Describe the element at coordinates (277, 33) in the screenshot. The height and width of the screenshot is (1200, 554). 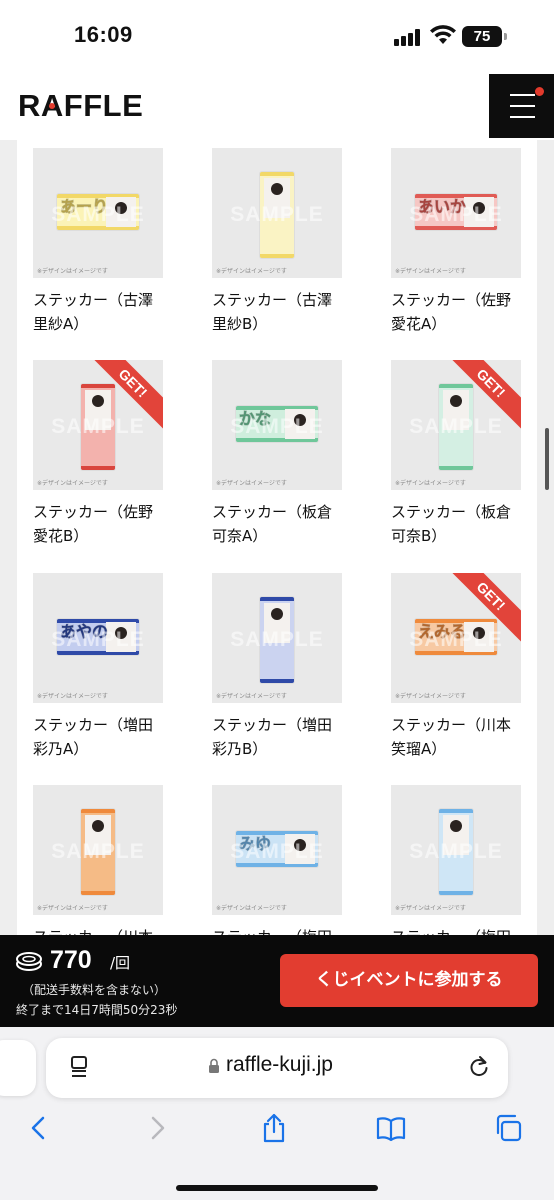
I see `status-bar: 16:09 75` at that location.